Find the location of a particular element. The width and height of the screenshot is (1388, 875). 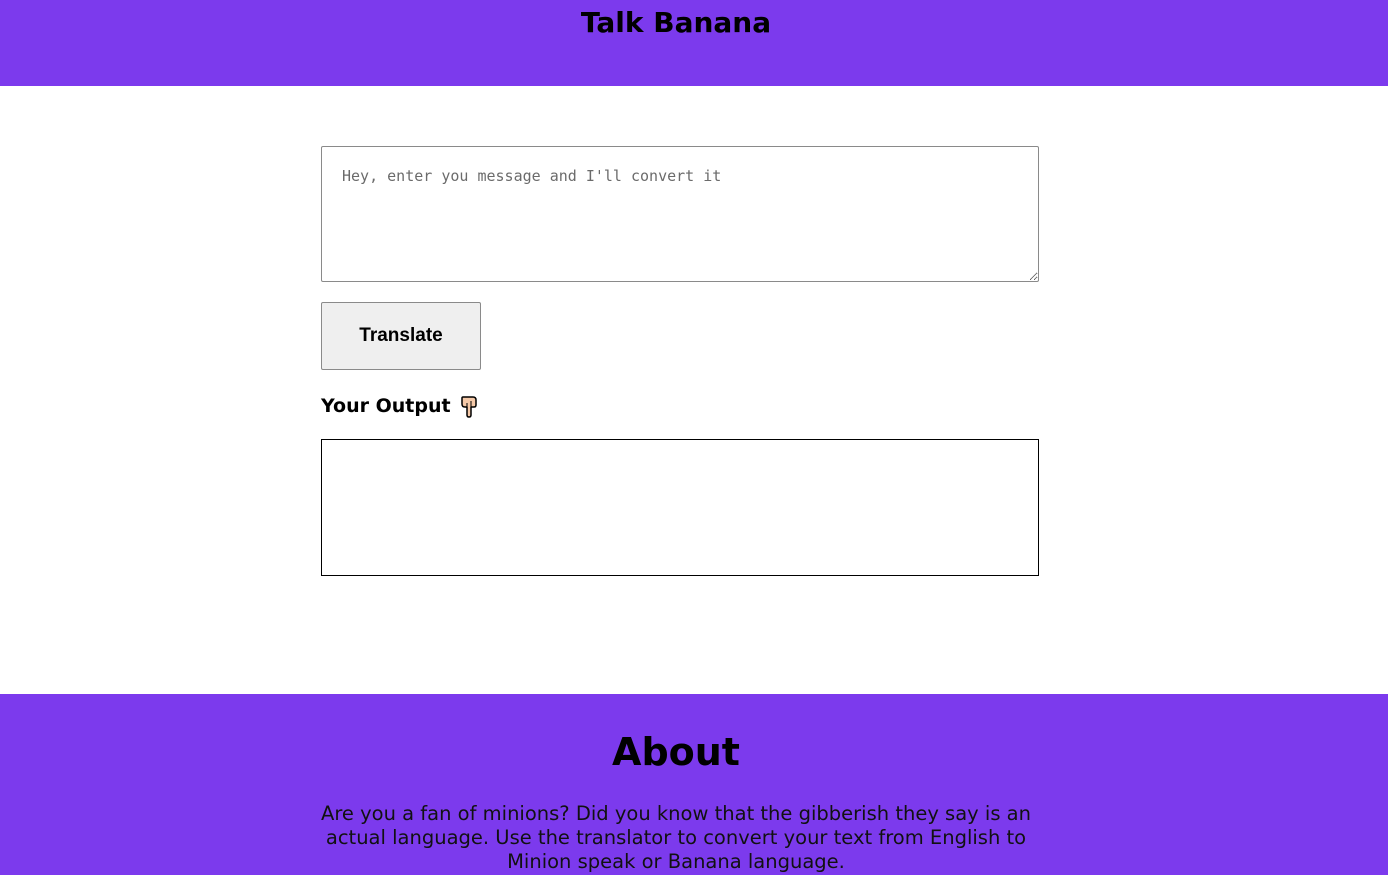

translate-button: Translate is located at coordinates (401, 336).